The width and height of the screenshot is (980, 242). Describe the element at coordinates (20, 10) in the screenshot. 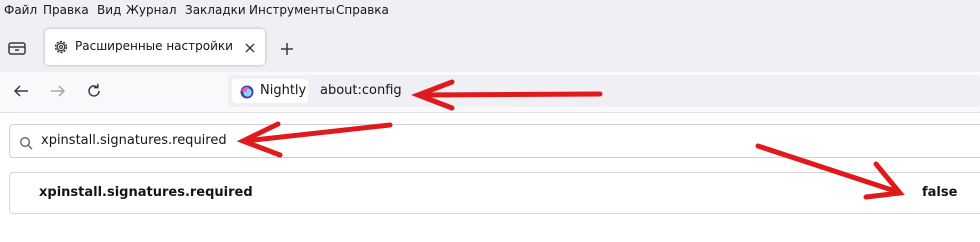

I see `menu-file: Файл` at that location.